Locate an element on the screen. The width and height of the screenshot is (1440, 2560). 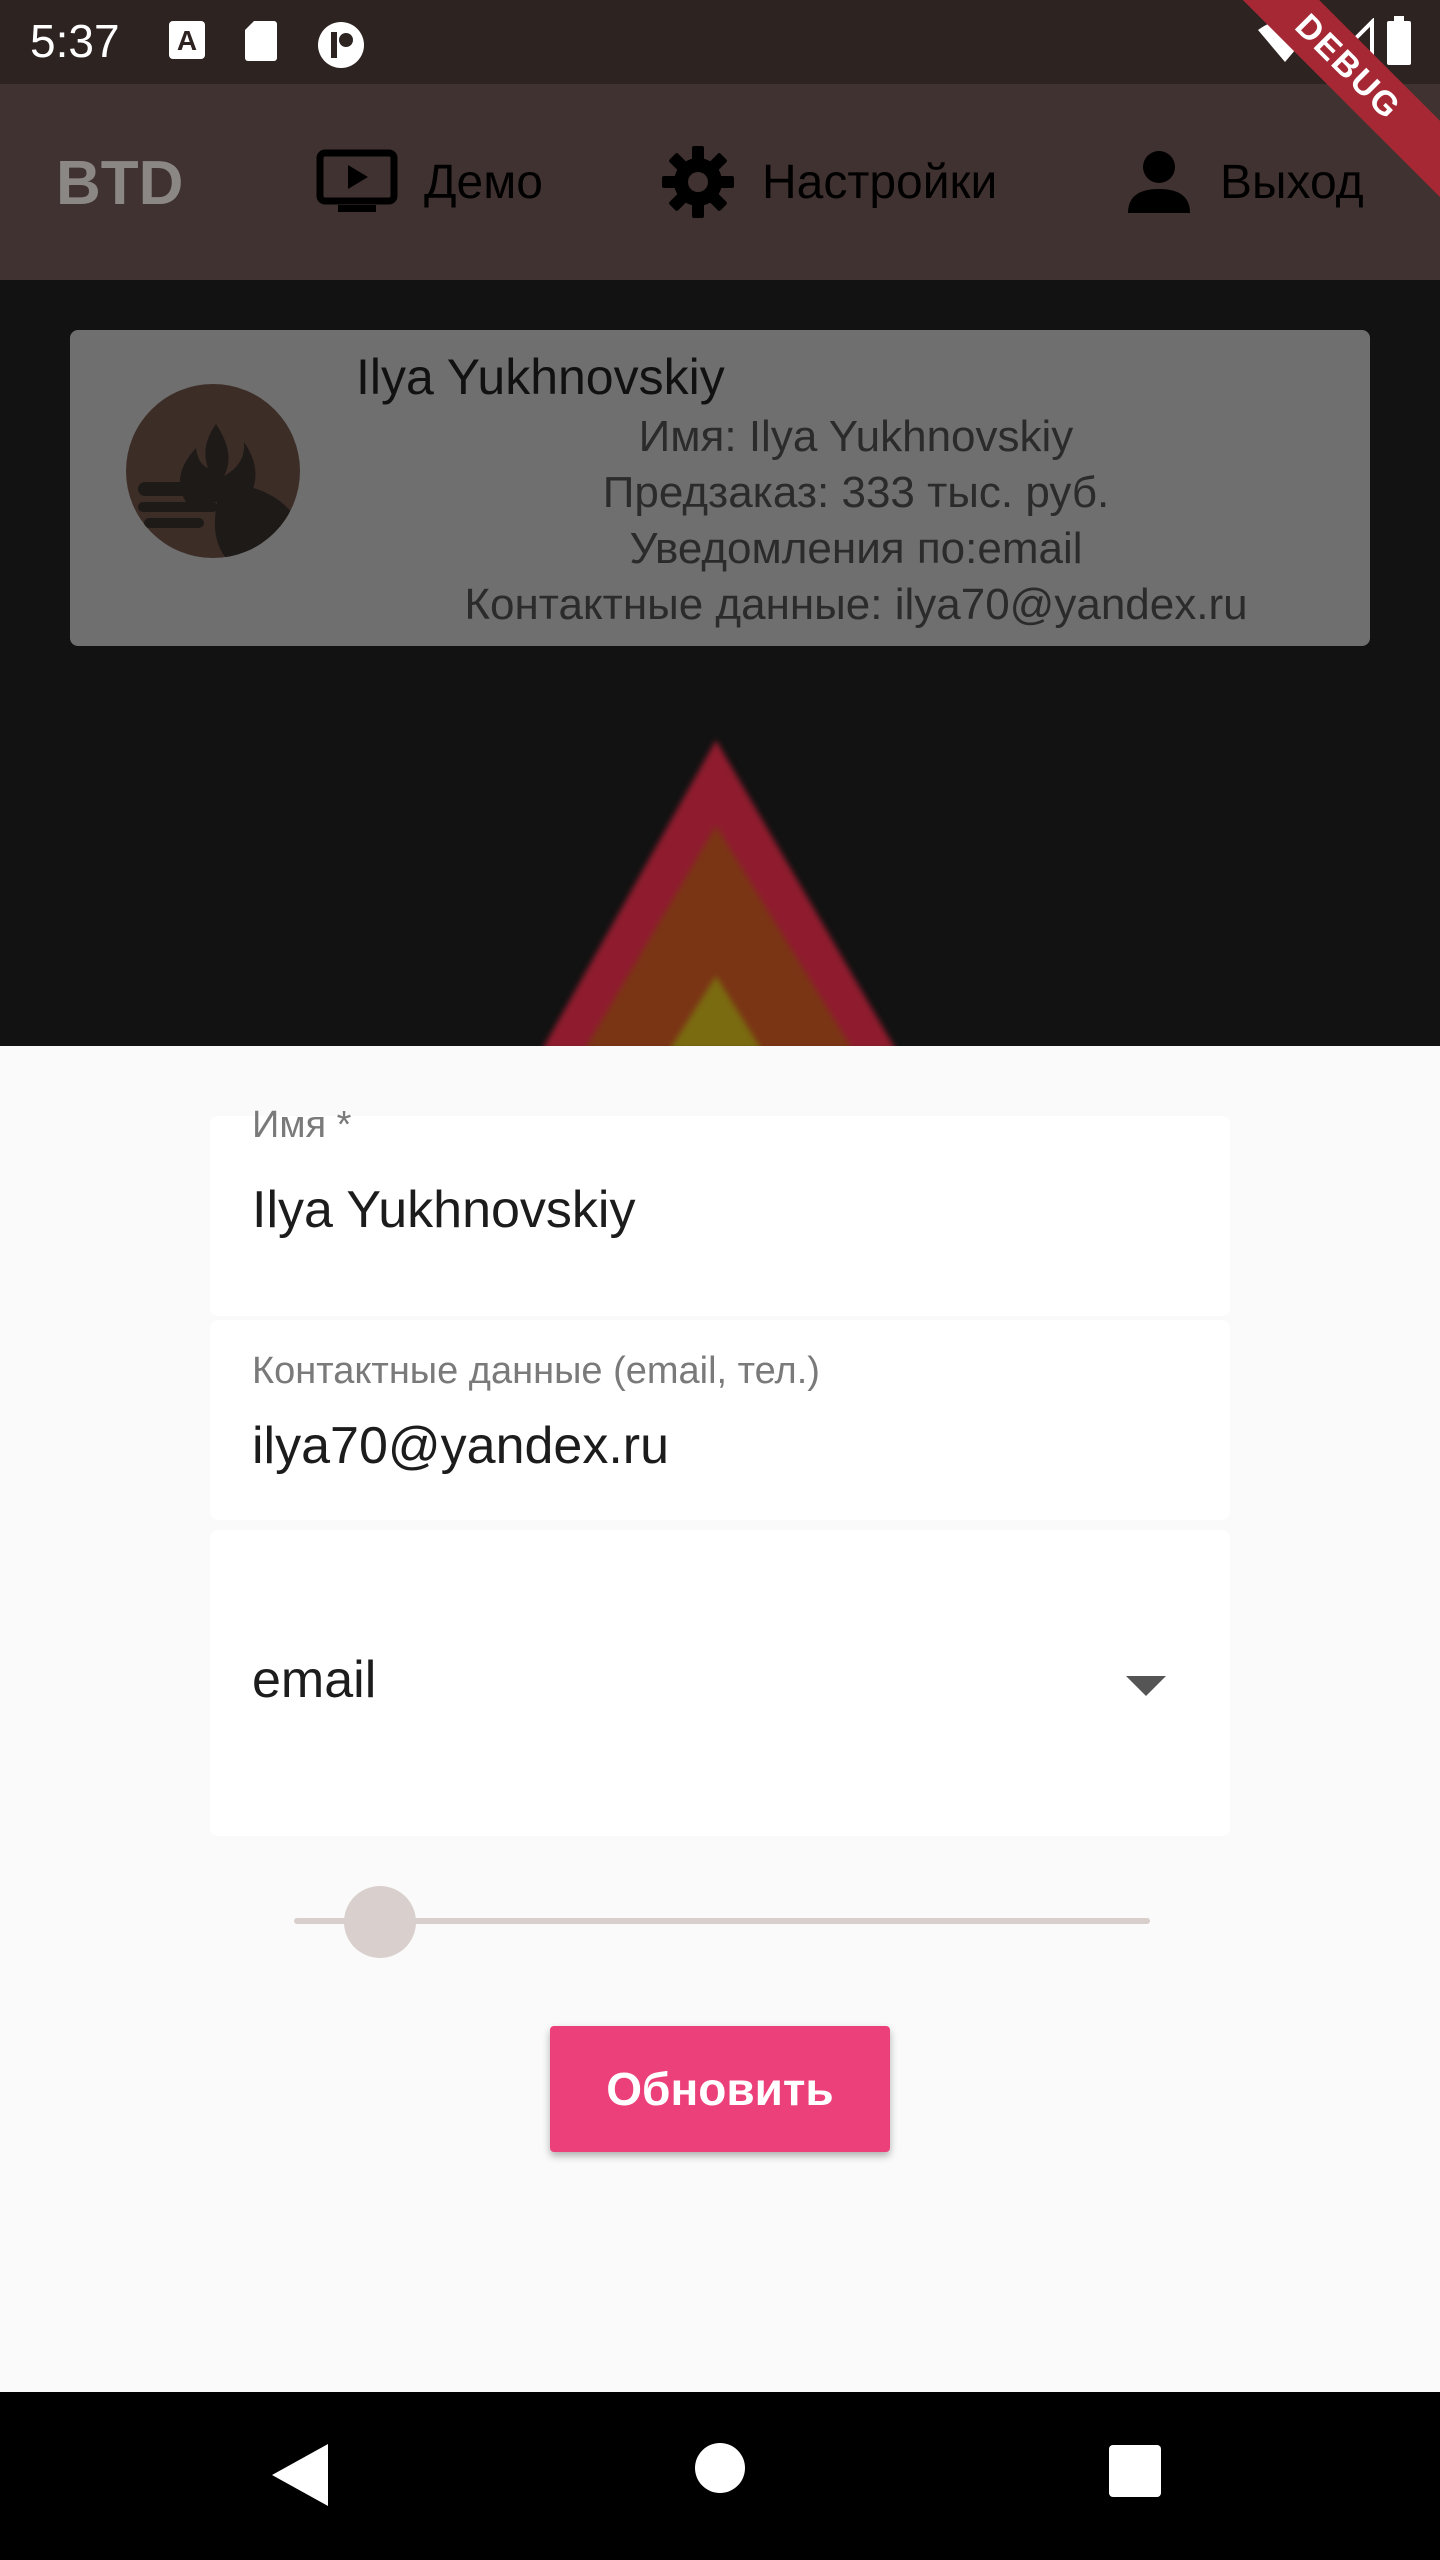
settings-label: Настройки is located at coordinates (880, 182).